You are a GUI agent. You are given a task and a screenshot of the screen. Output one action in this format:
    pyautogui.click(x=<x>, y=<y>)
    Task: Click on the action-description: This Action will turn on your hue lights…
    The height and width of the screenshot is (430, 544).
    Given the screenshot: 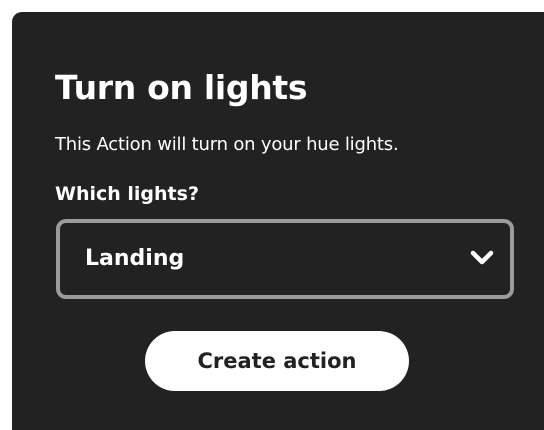 What is the action you would take?
    pyautogui.click(x=227, y=144)
    